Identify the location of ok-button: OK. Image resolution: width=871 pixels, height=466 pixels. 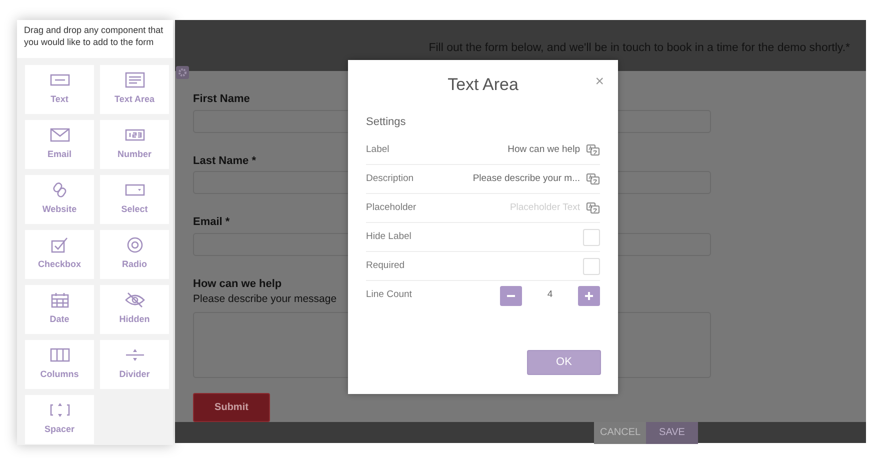
(564, 362).